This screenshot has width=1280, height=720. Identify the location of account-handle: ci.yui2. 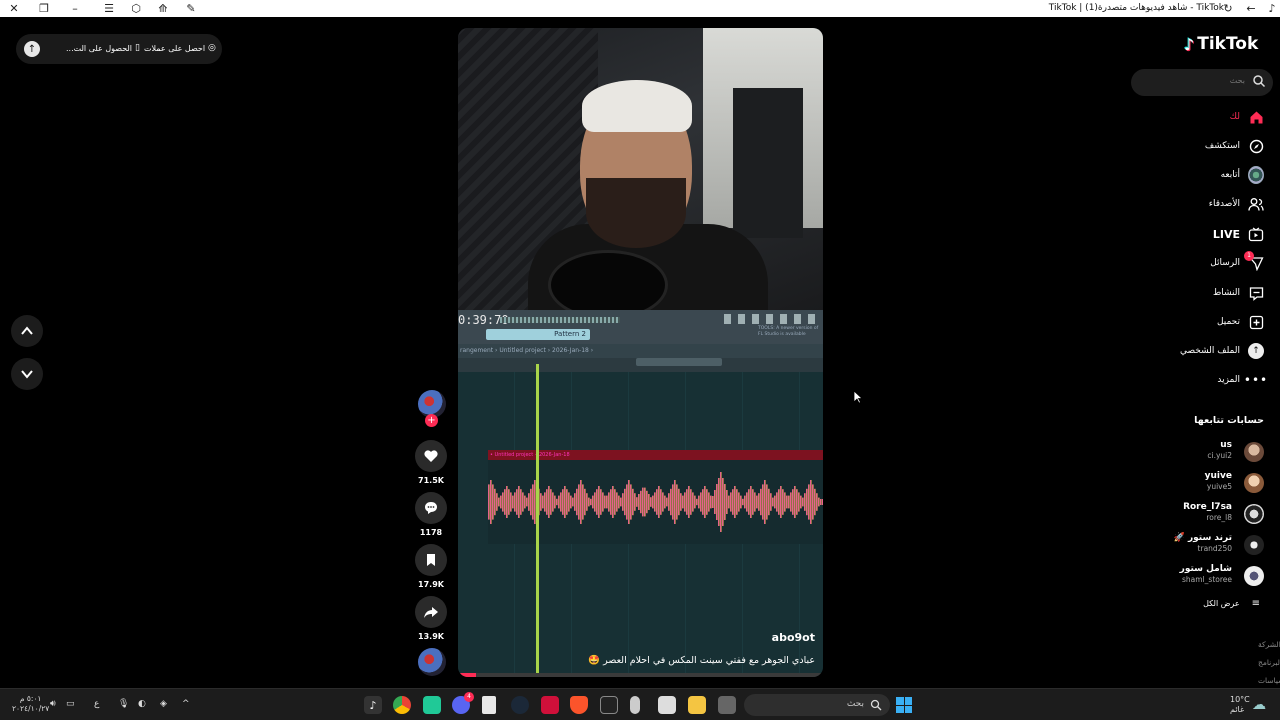
(1219, 455).